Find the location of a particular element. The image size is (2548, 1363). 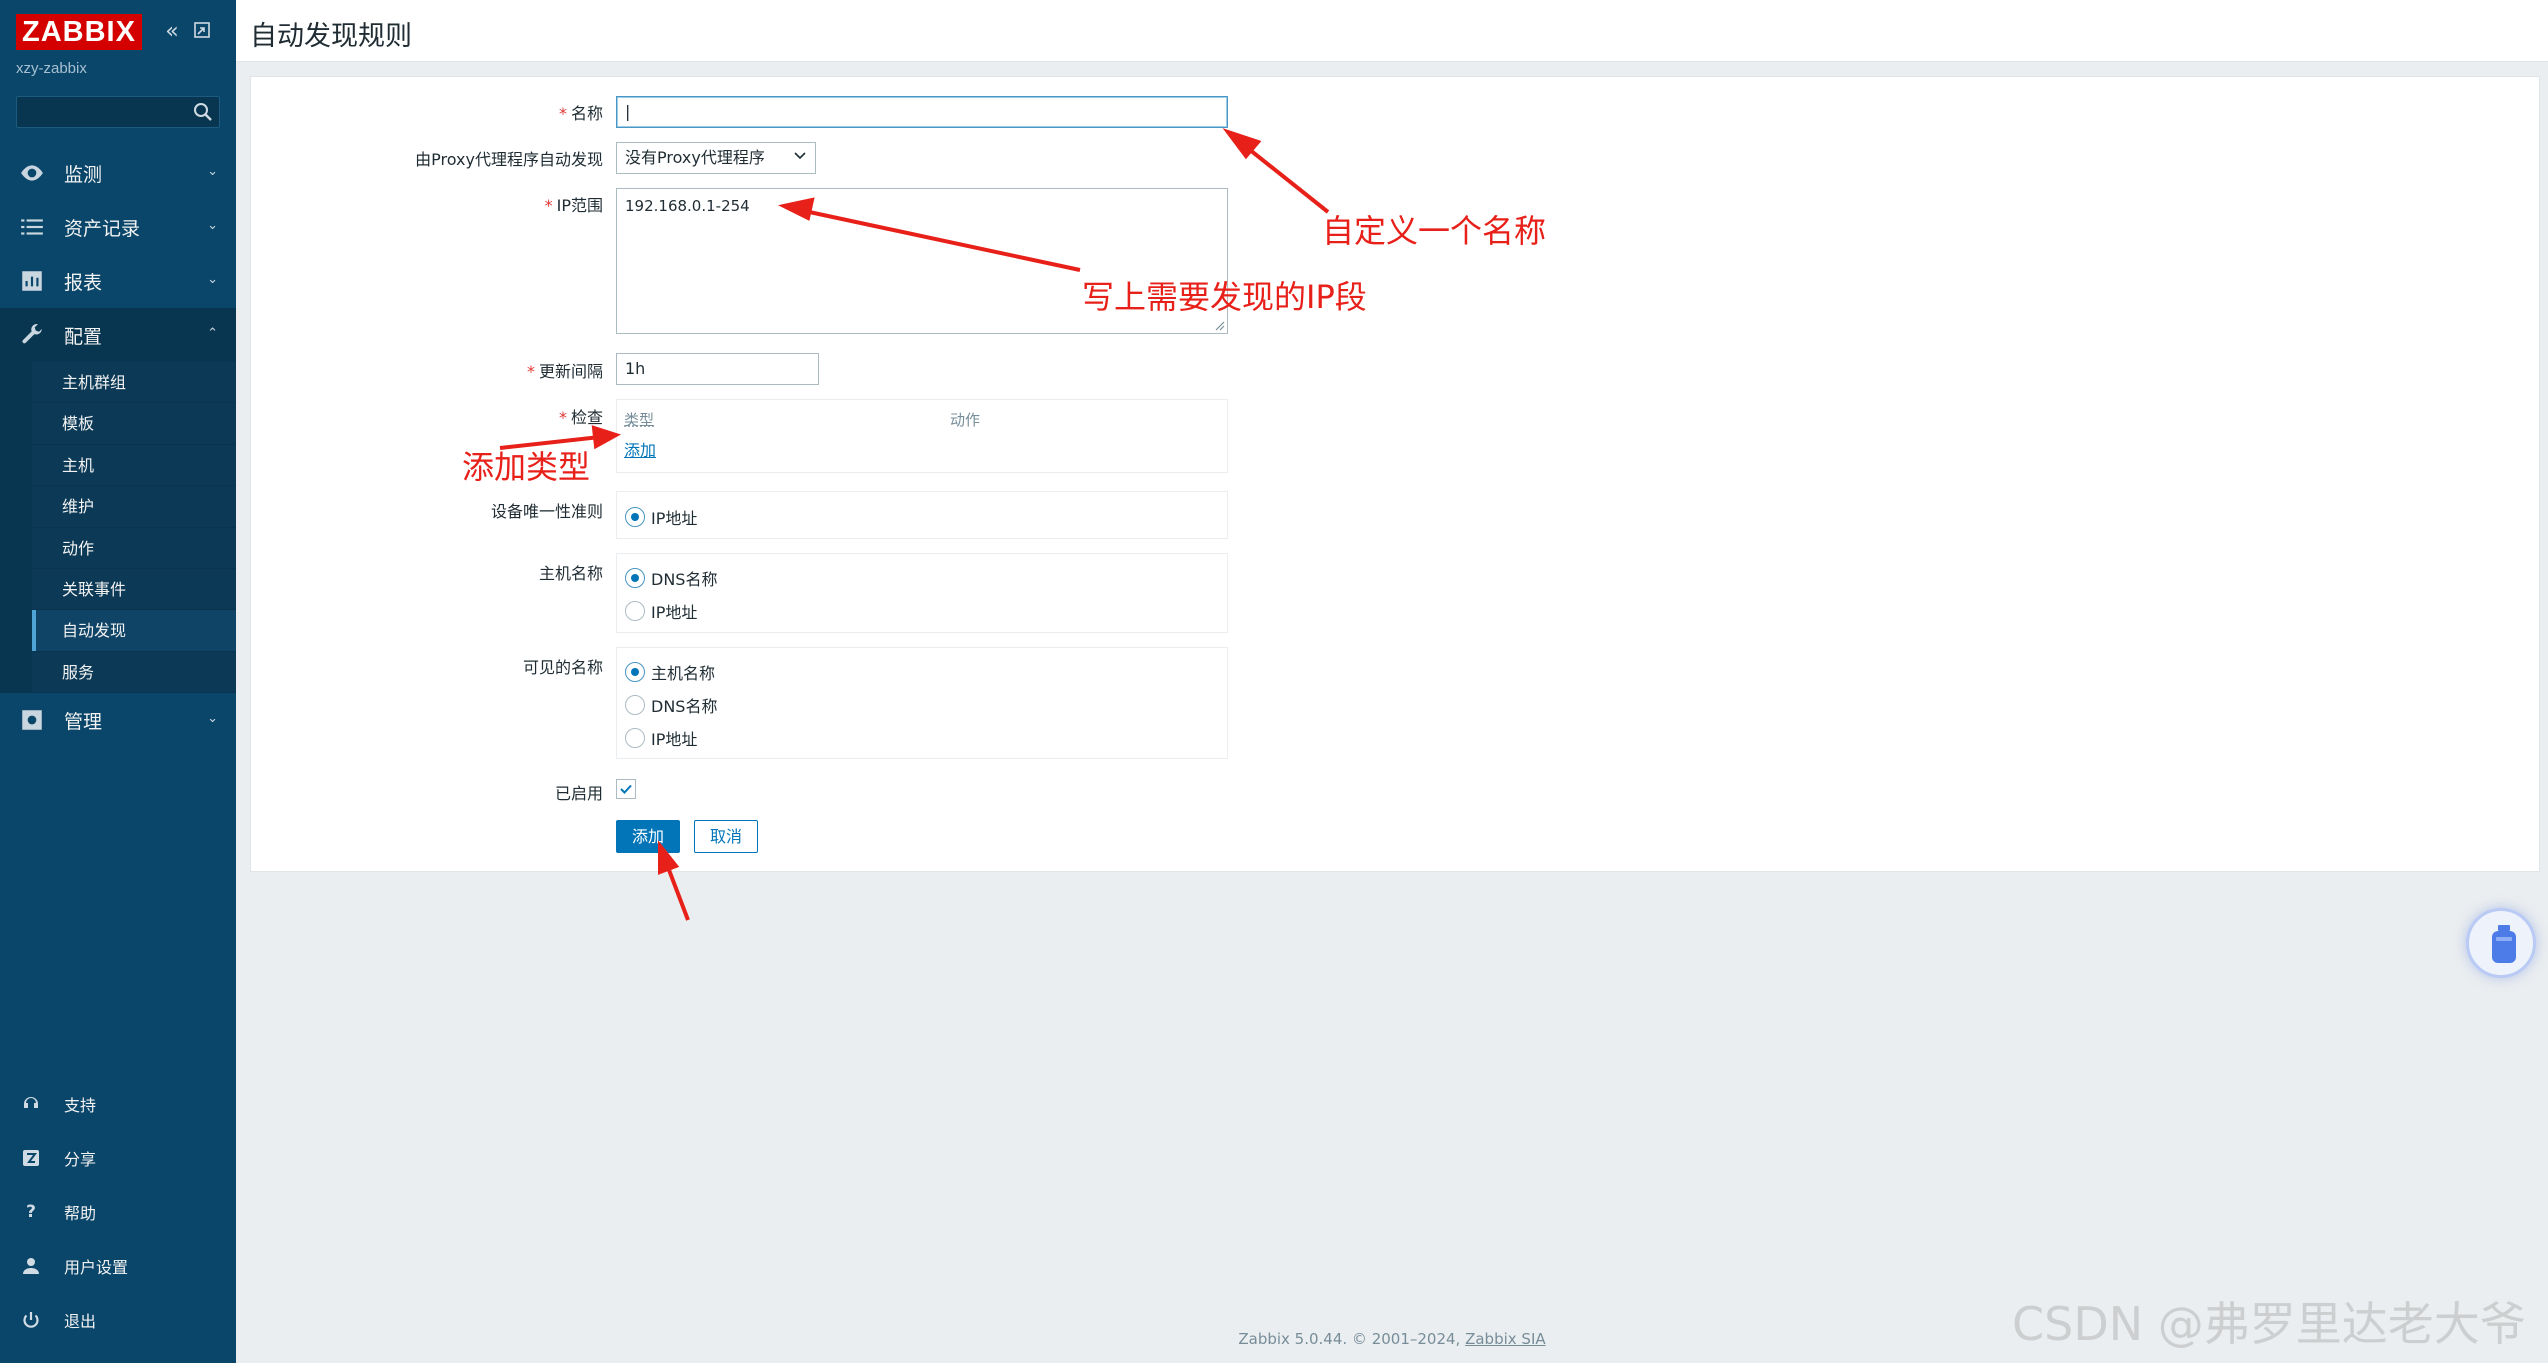

submenu-item-templates: 模板 is located at coordinates (134, 424).